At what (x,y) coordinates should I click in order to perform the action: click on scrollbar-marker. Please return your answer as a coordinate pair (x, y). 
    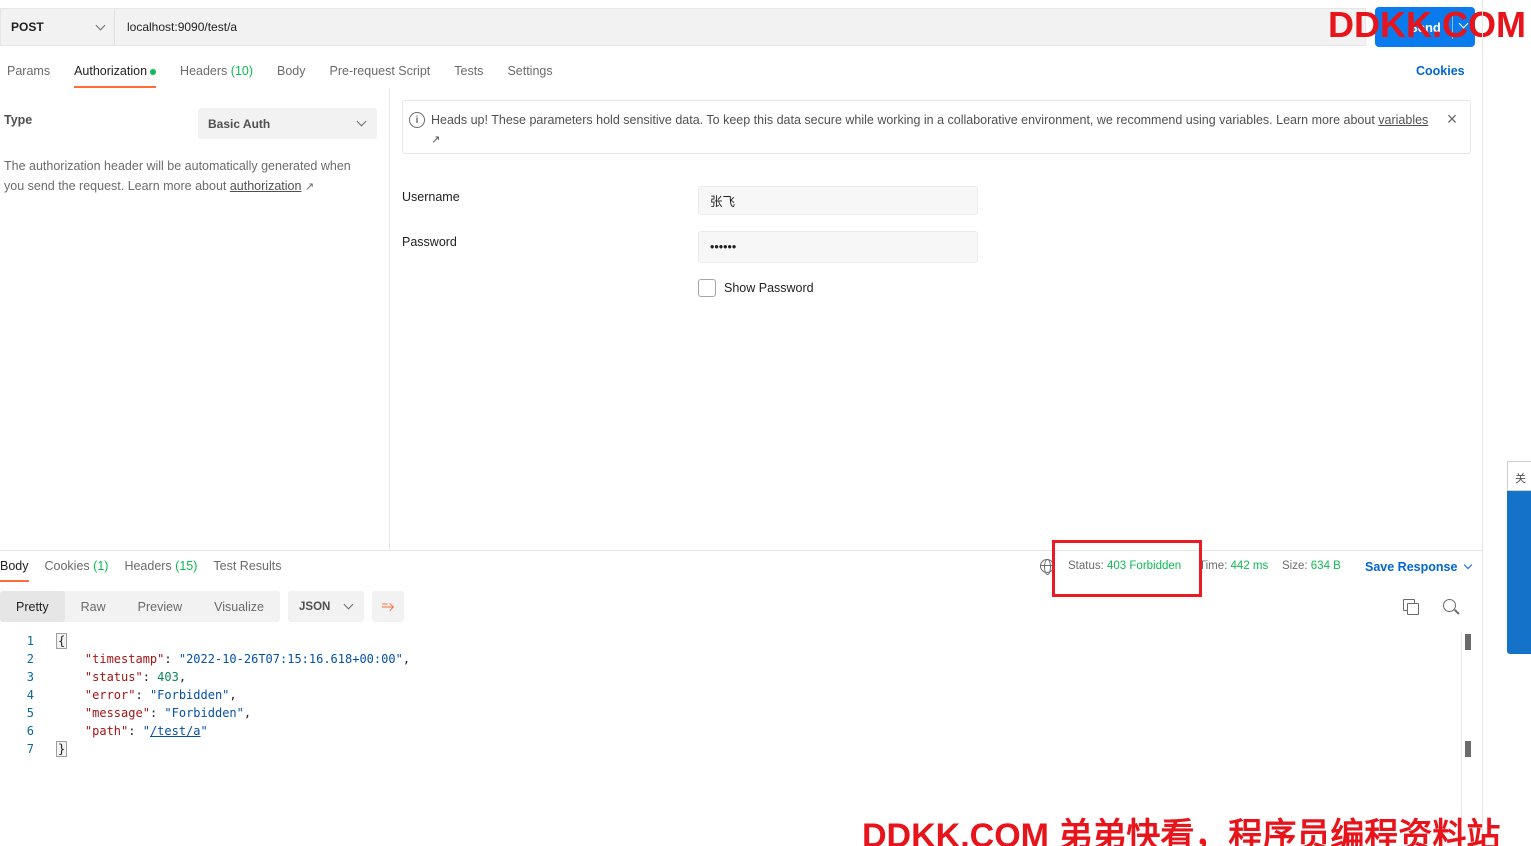
    Looking at the image, I should click on (1468, 749).